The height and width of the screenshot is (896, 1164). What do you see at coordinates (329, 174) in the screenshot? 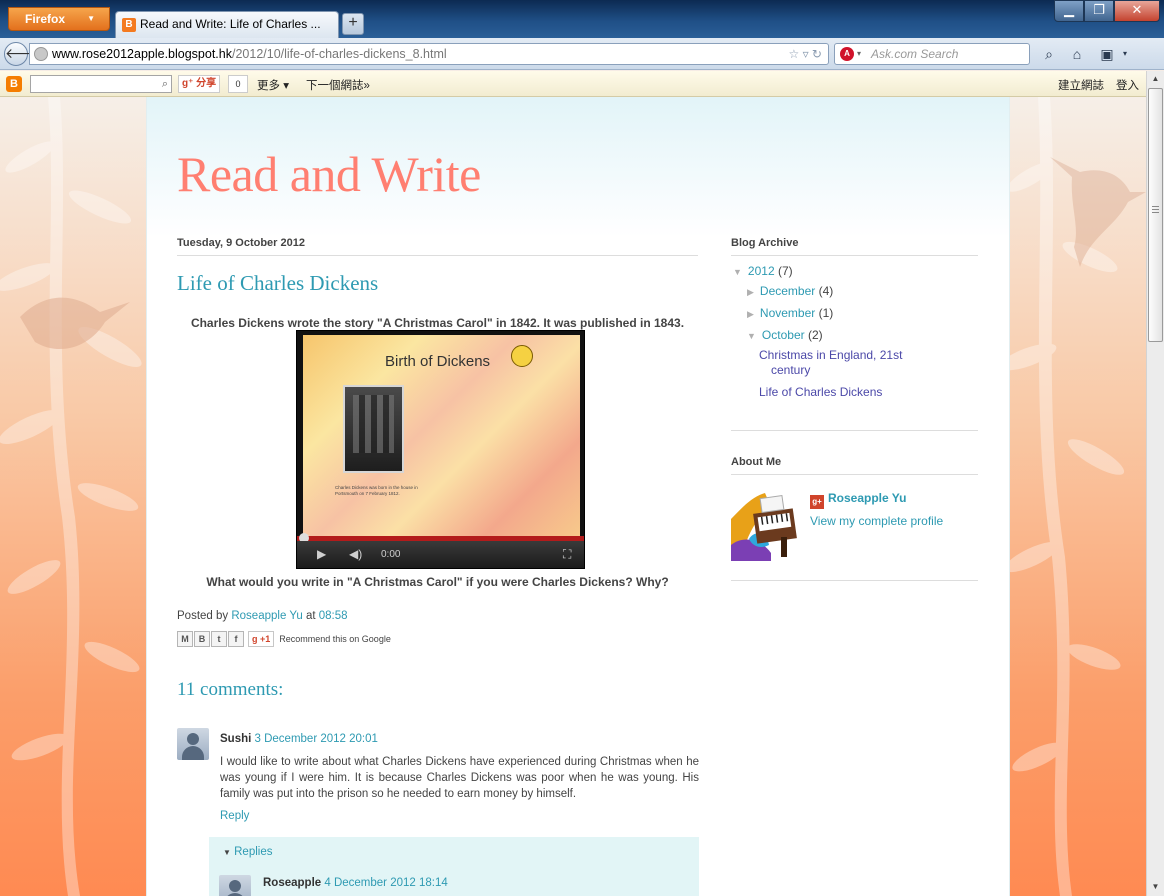
I see `blog-title: Read and Write` at bounding box center [329, 174].